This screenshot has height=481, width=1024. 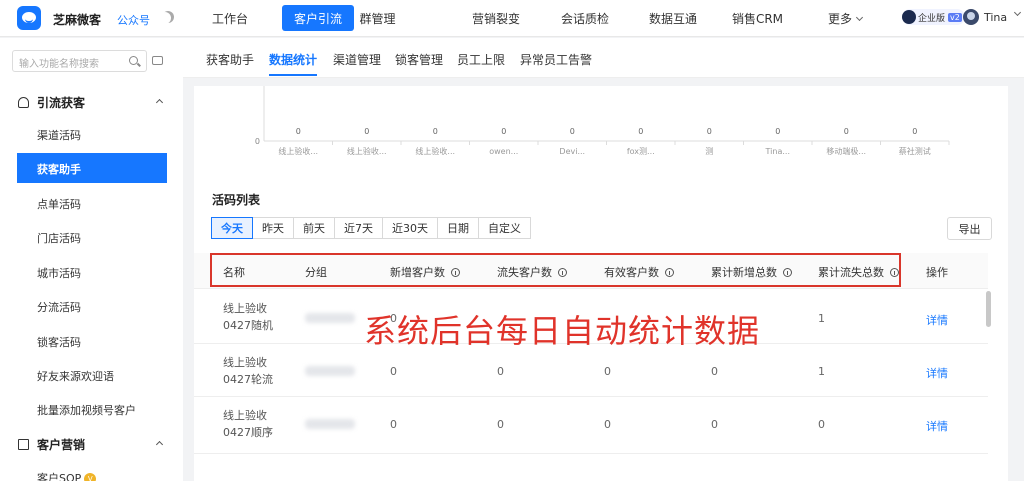 I want to click on row-new: 0, so click(x=393, y=371).